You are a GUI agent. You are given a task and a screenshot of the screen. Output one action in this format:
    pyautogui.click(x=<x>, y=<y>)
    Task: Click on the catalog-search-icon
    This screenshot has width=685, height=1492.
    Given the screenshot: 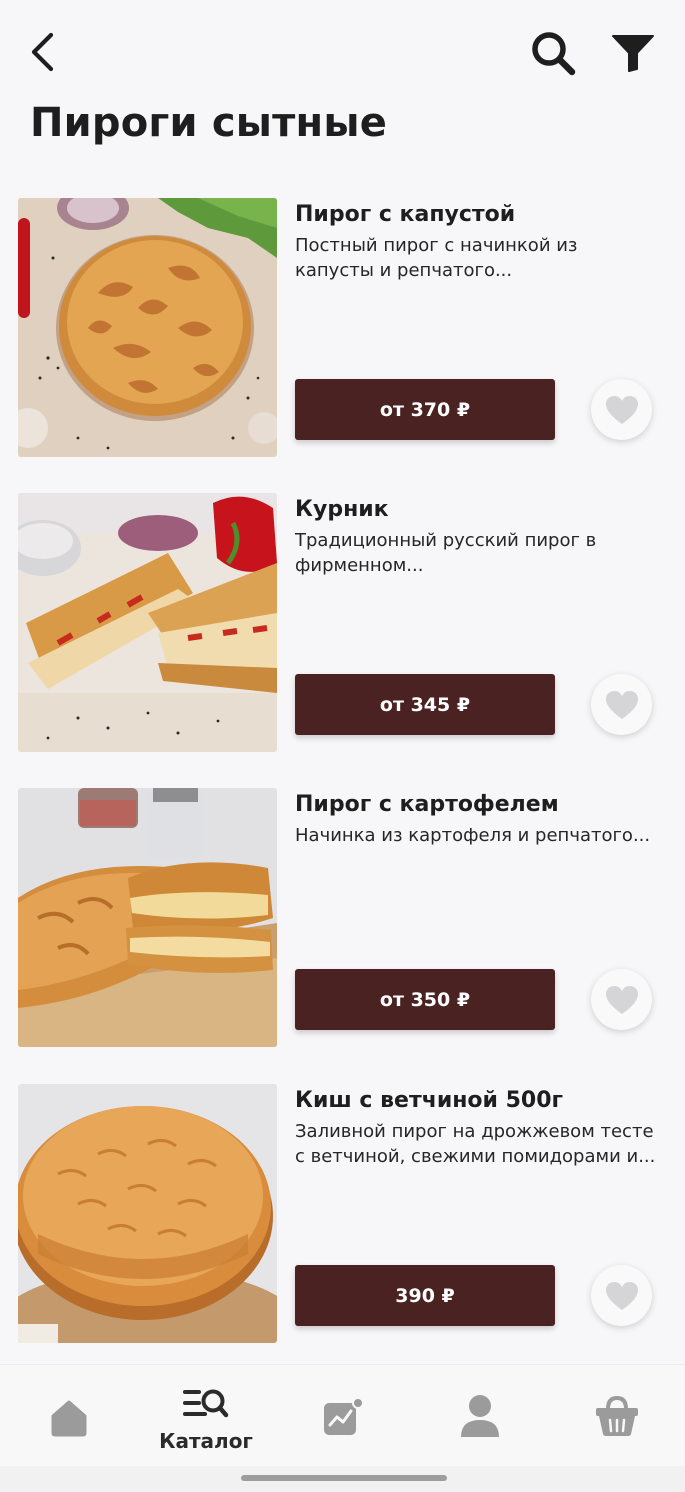 What is the action you would take?
    pyautogui.click(x=206, y=1403)
    